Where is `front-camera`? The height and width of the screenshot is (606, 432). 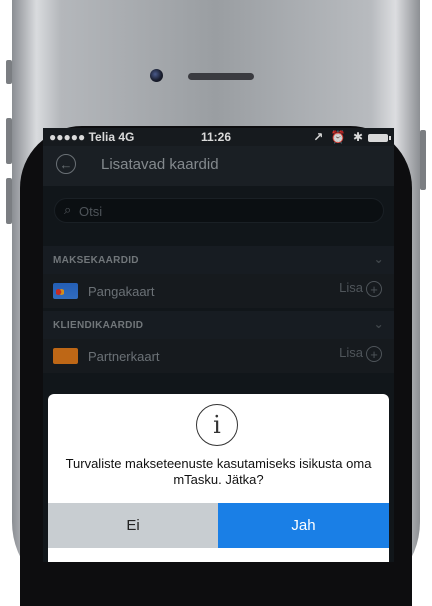 front-camera is located at coordinates (156, 75).